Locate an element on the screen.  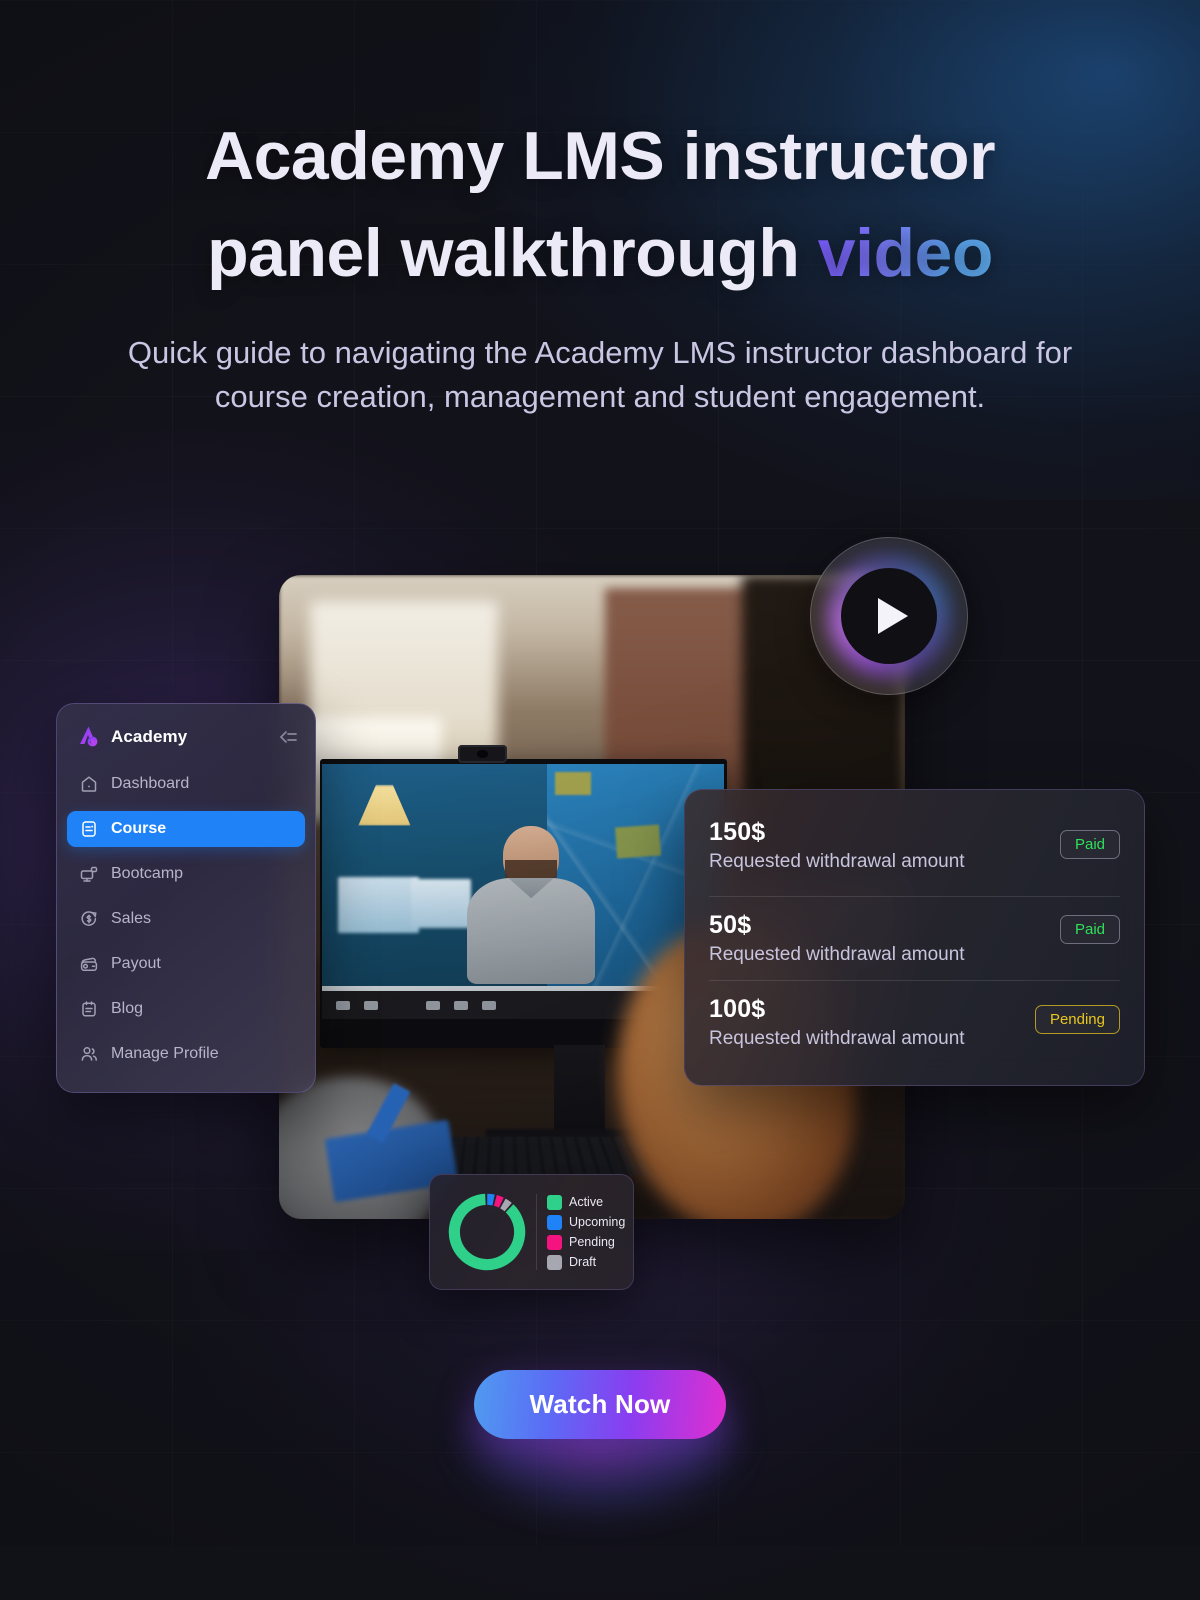
chart-divider is located at coordinates (536, 1232).